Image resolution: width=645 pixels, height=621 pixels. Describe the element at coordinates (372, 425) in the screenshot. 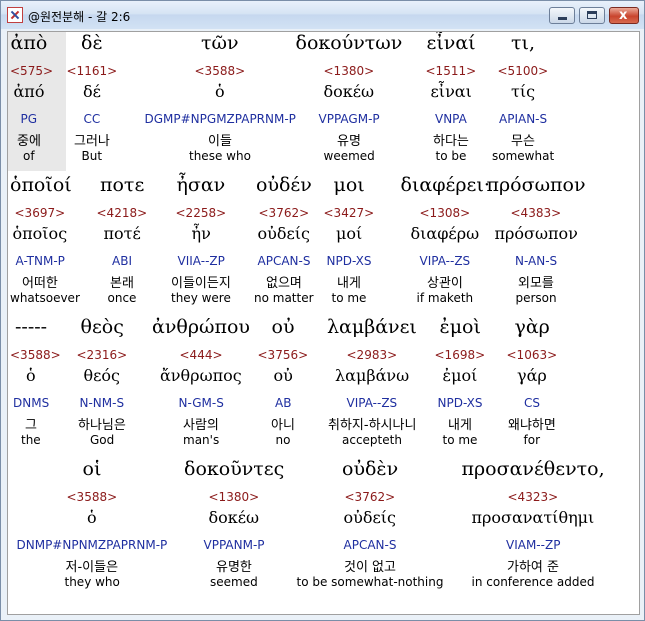

I see `word-korean: 취하지-하시나니` at that location.